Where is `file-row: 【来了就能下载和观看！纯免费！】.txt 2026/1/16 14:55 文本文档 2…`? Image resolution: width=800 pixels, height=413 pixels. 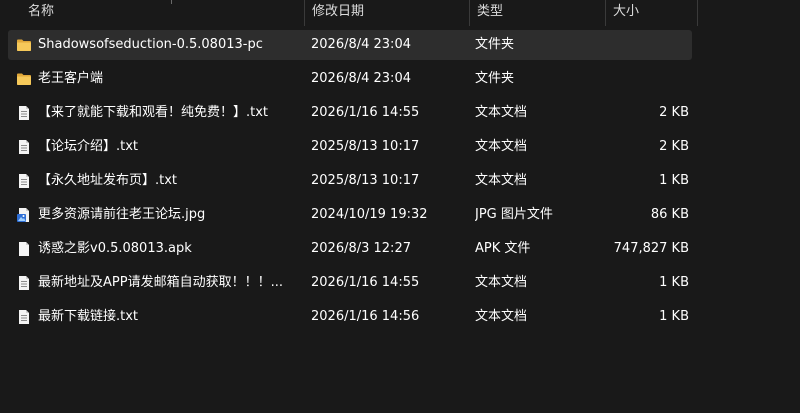 file-row: 【来了就能下载和观看！纯免费！】.txt 2026/1/16 14:55 文本文档 2… is located at coordinates (350, 113).